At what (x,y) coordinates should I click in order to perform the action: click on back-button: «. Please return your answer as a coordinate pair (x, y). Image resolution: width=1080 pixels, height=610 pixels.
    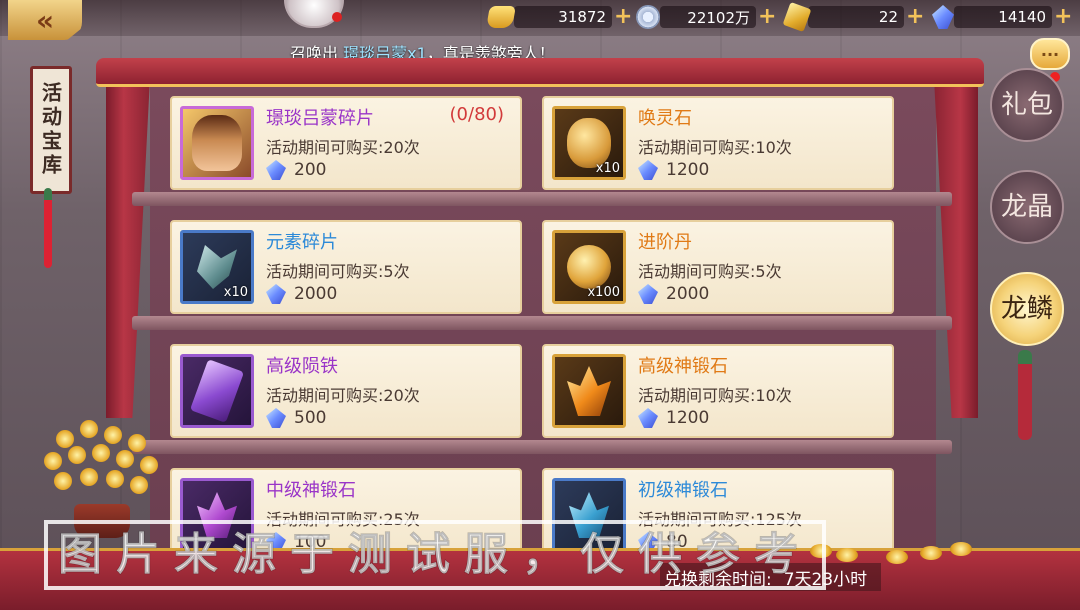
    Looking at the image, I should click on (45, 20).